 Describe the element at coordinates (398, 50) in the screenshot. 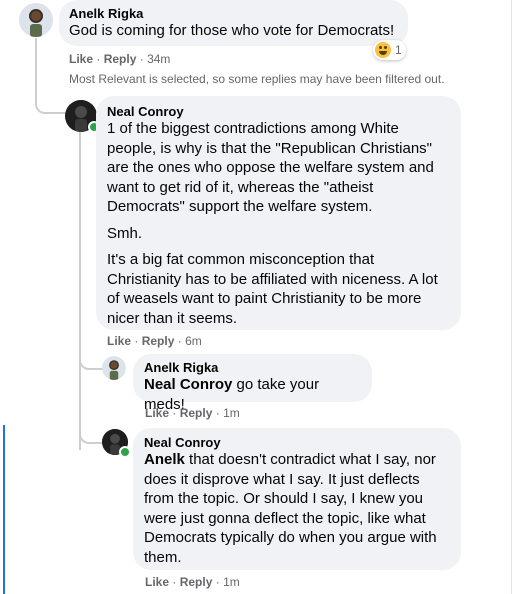

I see `reaction-count: 1` at that location.